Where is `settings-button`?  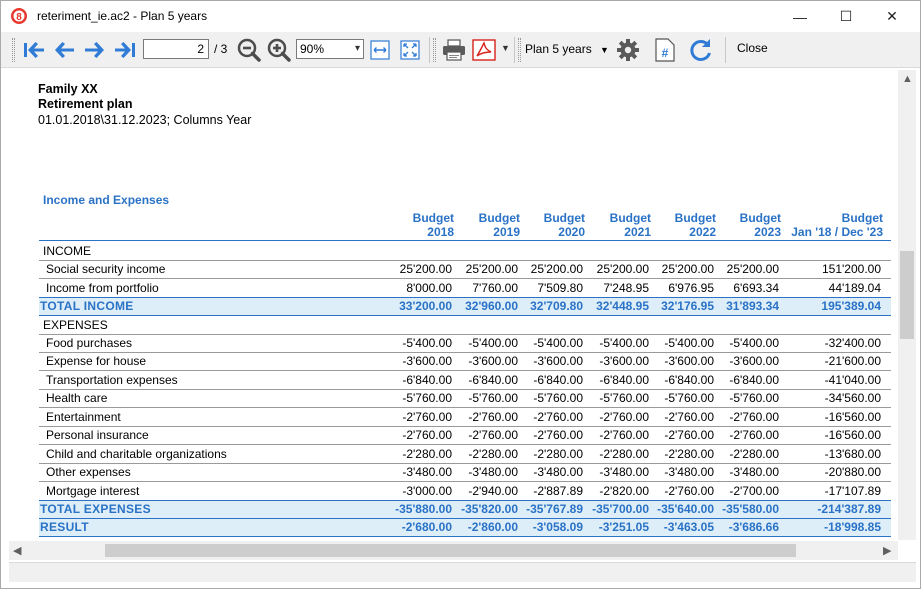 settings-button is located at coordinates (628, 50).